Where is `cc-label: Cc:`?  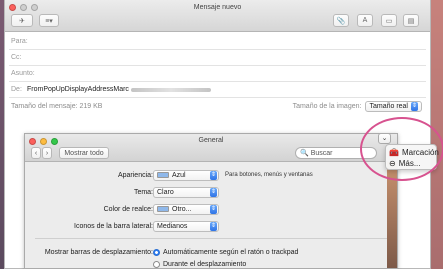
cc-label: Cc: is located at coordinates (16, 57).